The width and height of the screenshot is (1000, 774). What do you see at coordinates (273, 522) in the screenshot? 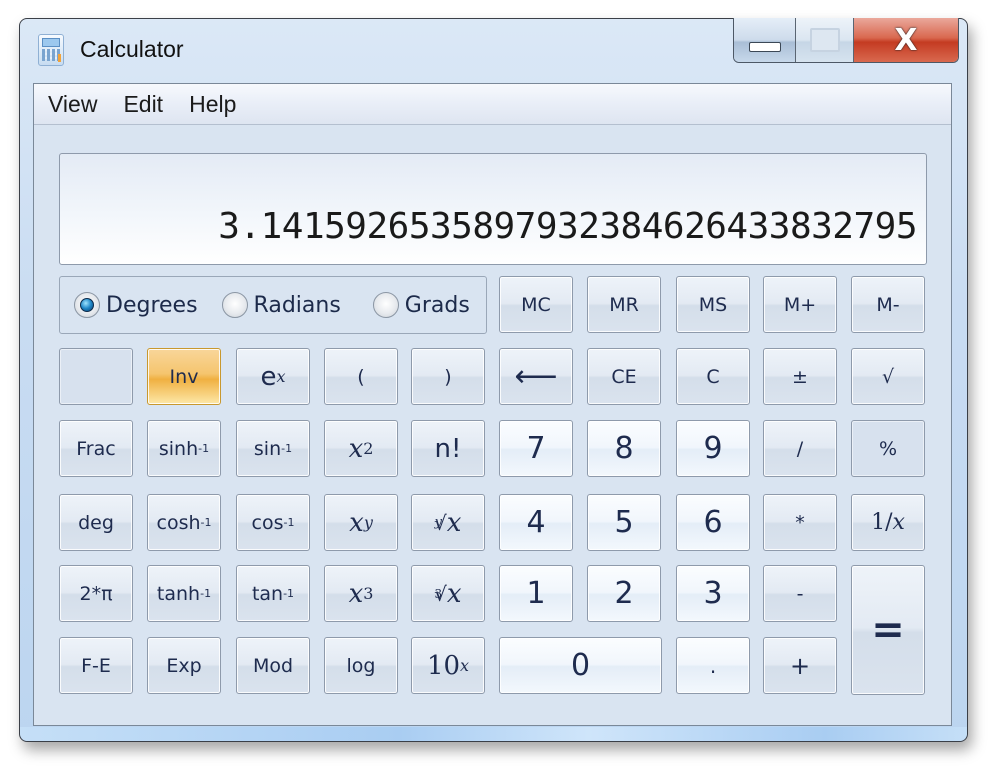
I see `acos-button: cos -1` at bounding box center [273, 522].